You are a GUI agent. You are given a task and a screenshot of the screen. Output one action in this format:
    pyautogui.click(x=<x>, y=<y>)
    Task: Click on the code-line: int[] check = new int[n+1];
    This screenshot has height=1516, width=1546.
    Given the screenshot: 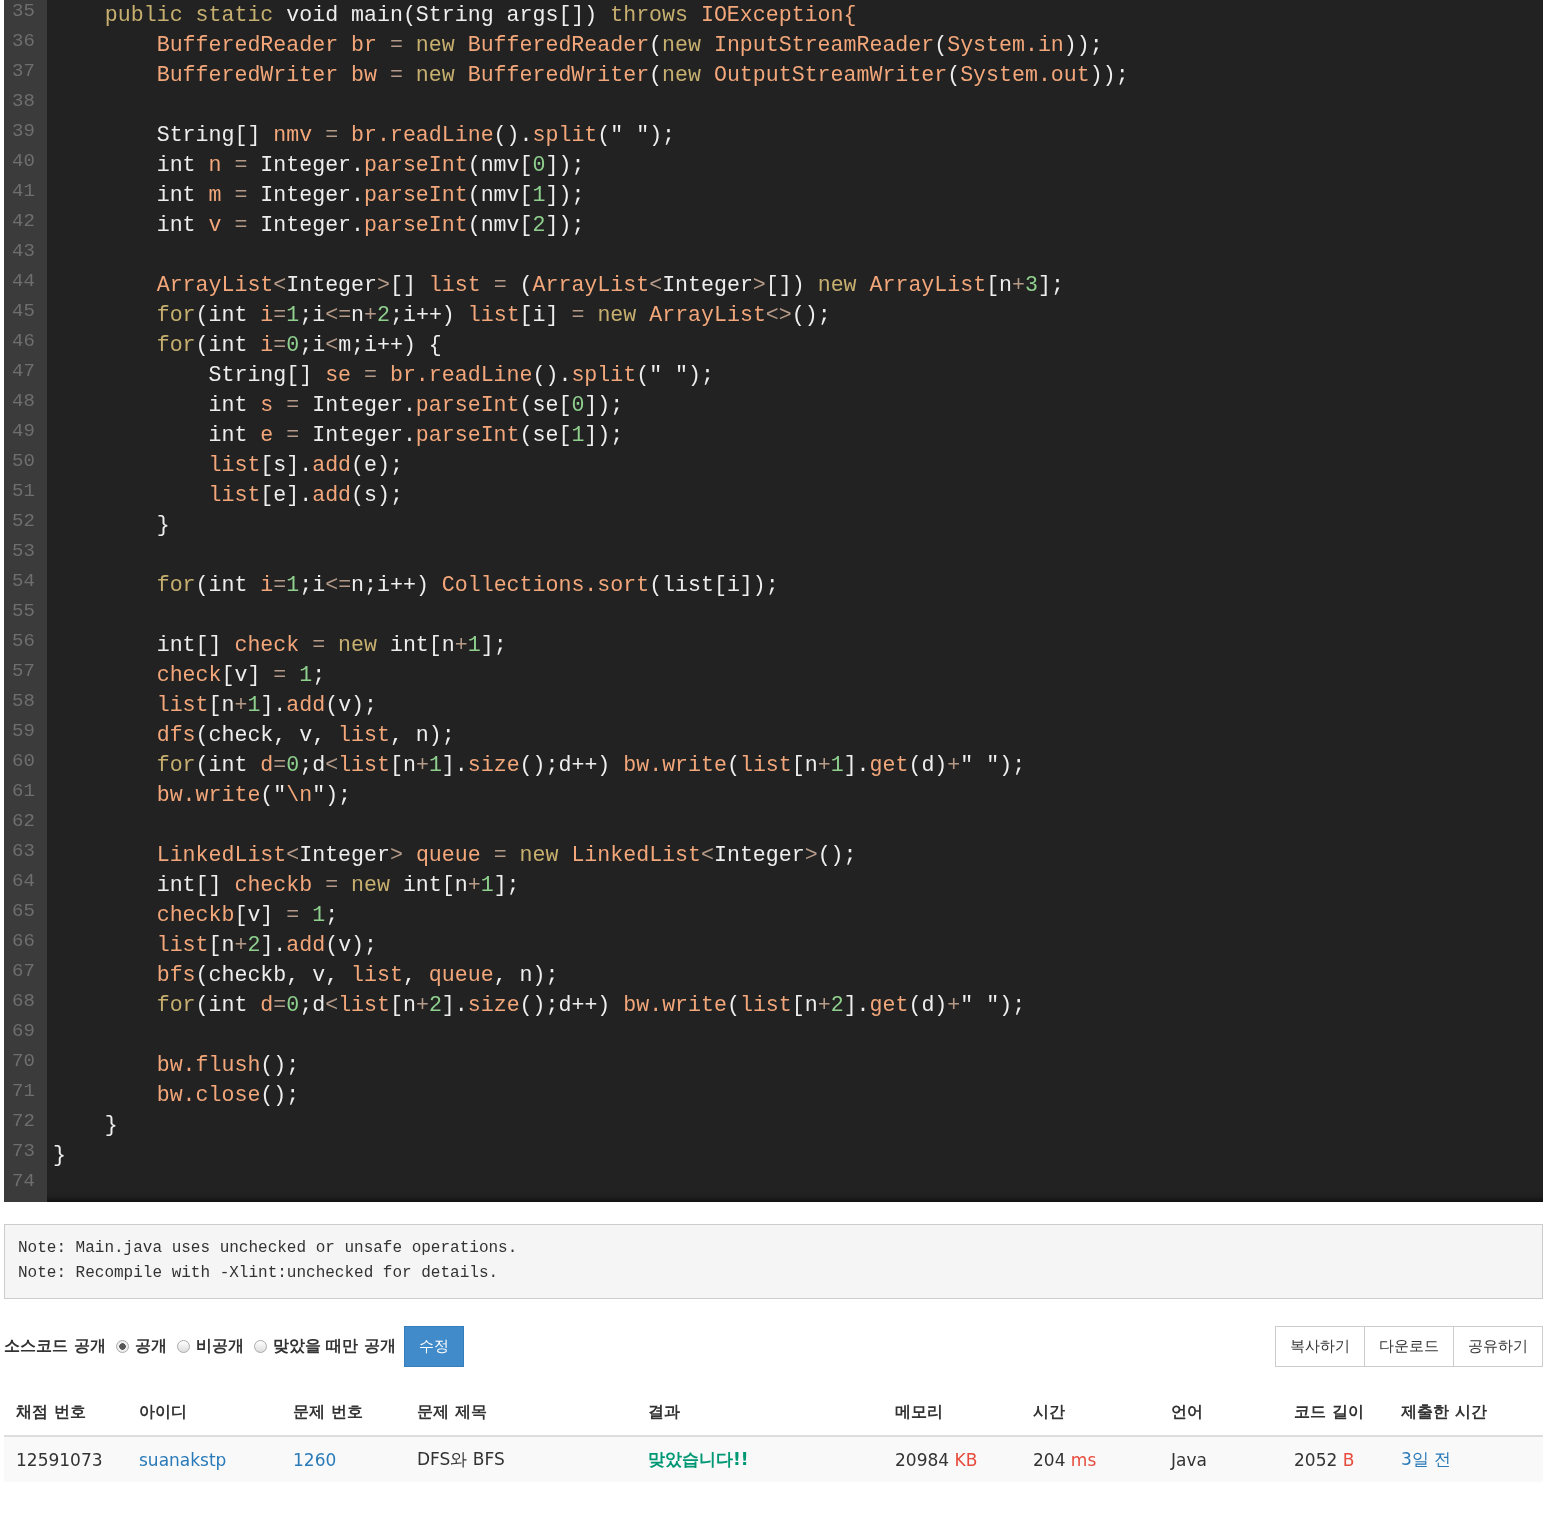 What is the action you would take?
    pyautogui.click(x=331, y=645)
    